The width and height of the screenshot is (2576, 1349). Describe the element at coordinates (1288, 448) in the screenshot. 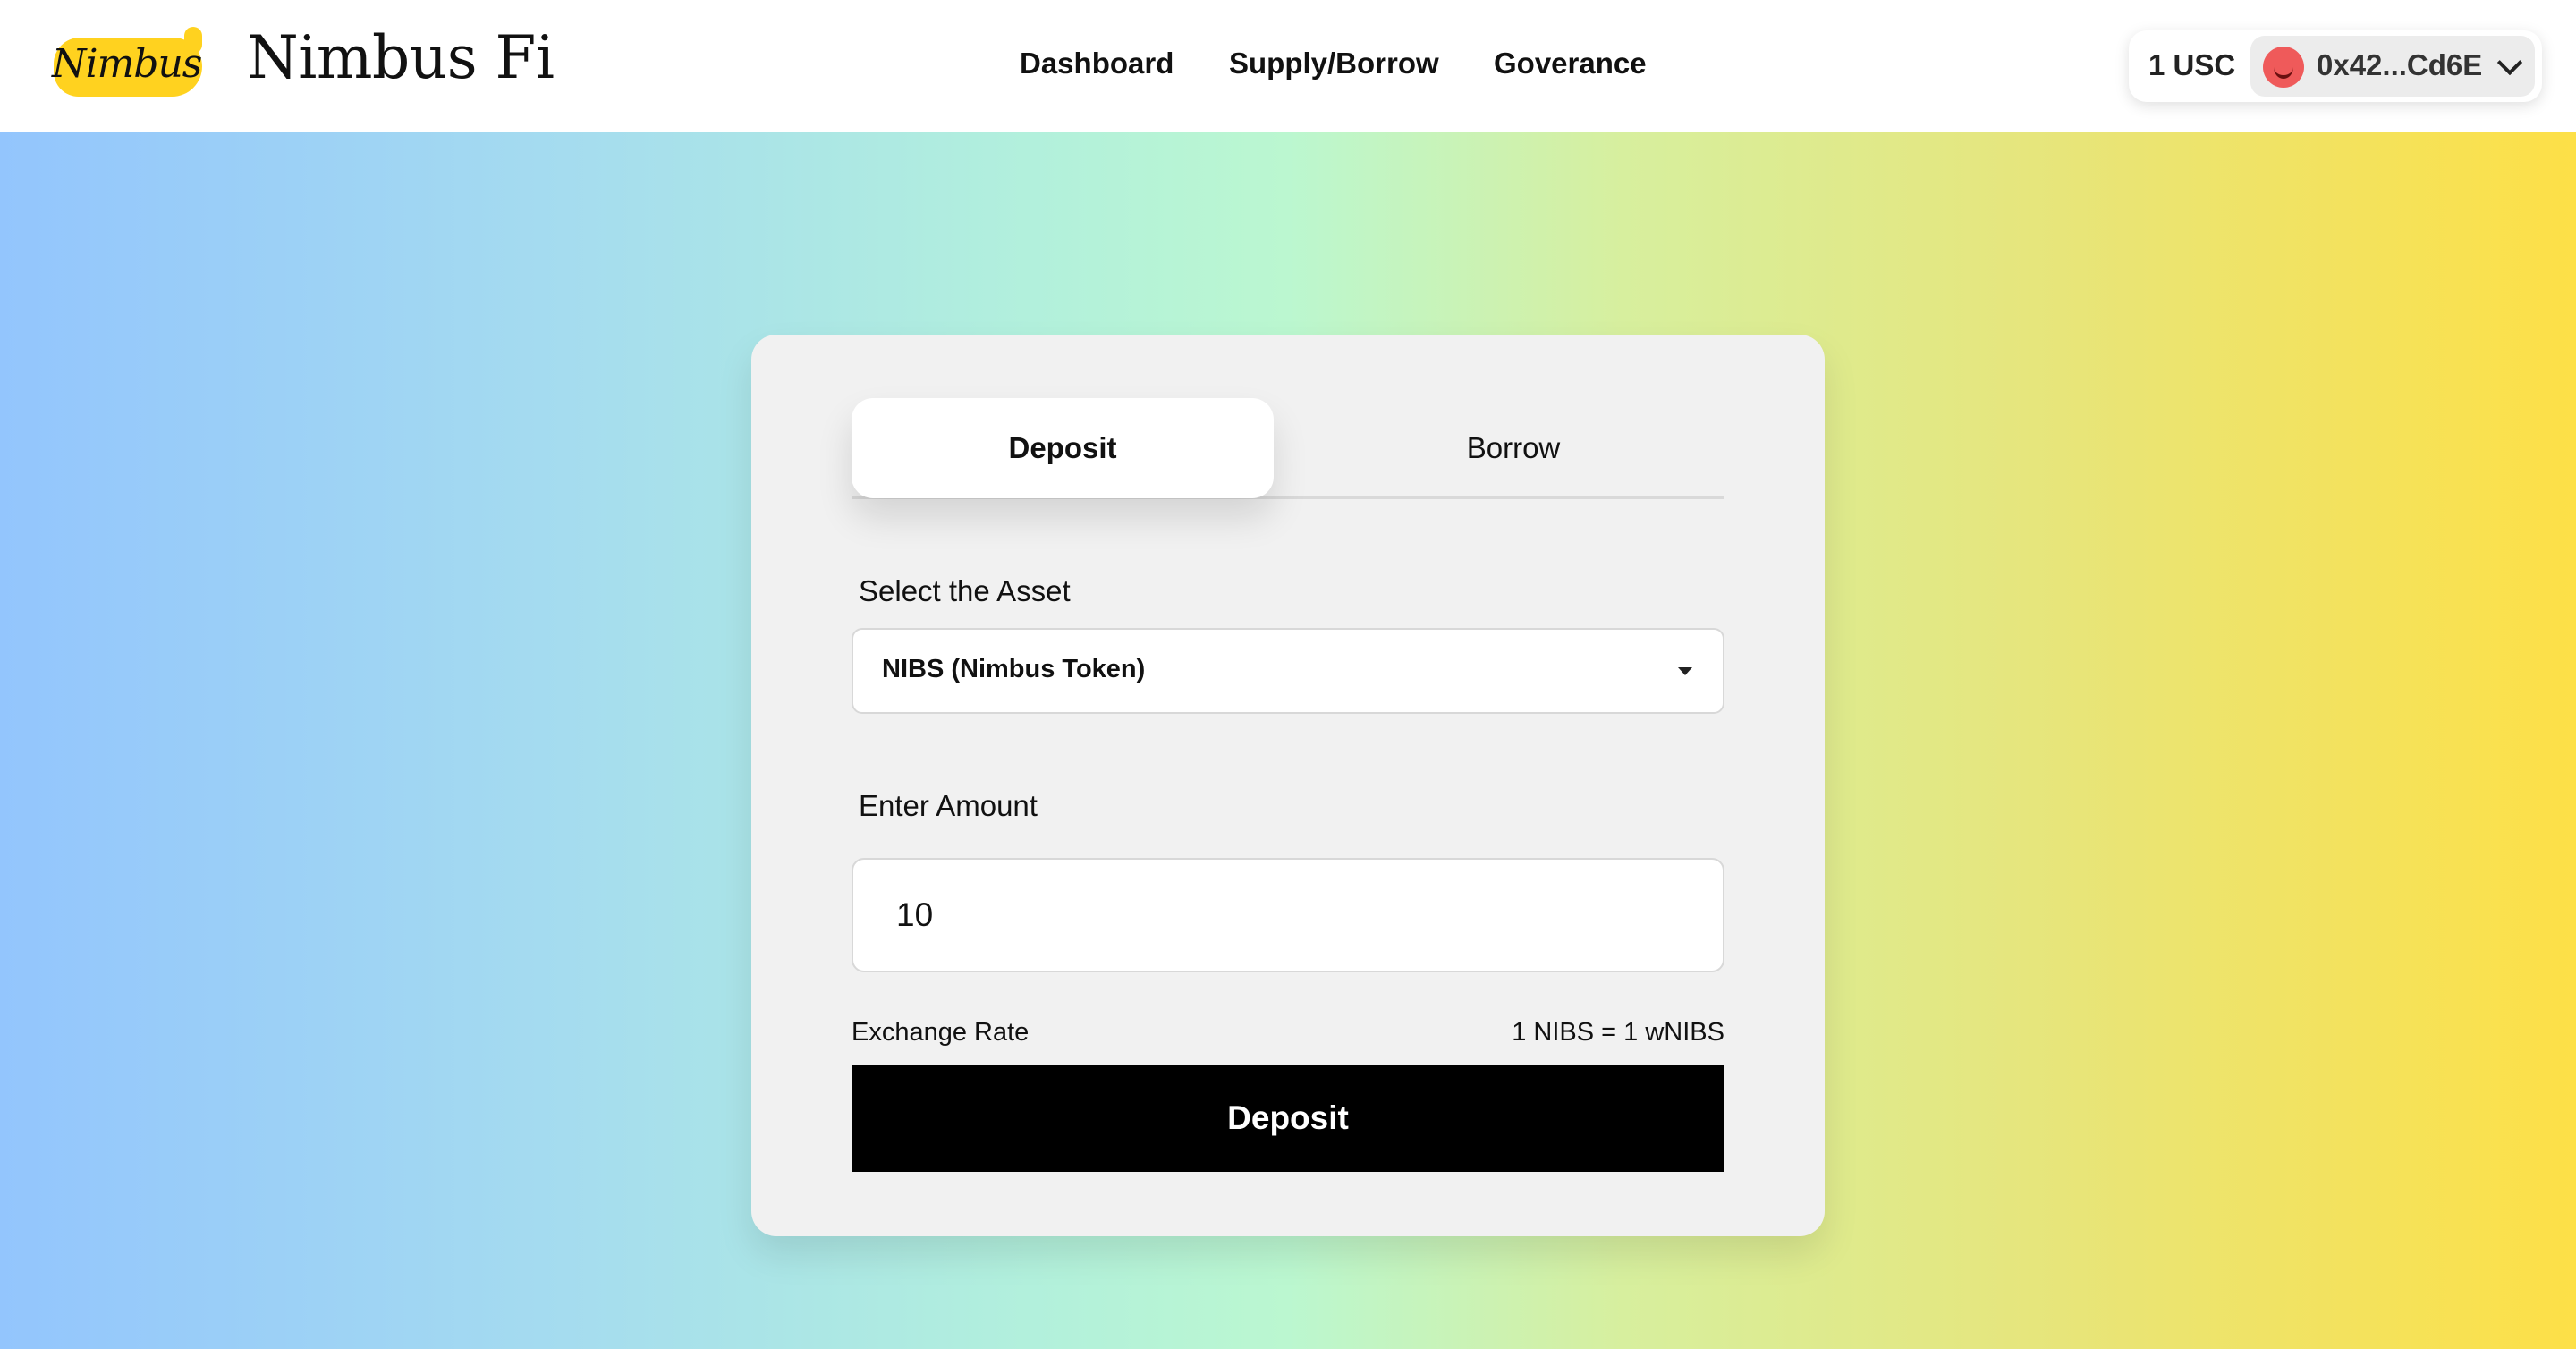

I see `tab-bar: Deposit Borrow` at that location.